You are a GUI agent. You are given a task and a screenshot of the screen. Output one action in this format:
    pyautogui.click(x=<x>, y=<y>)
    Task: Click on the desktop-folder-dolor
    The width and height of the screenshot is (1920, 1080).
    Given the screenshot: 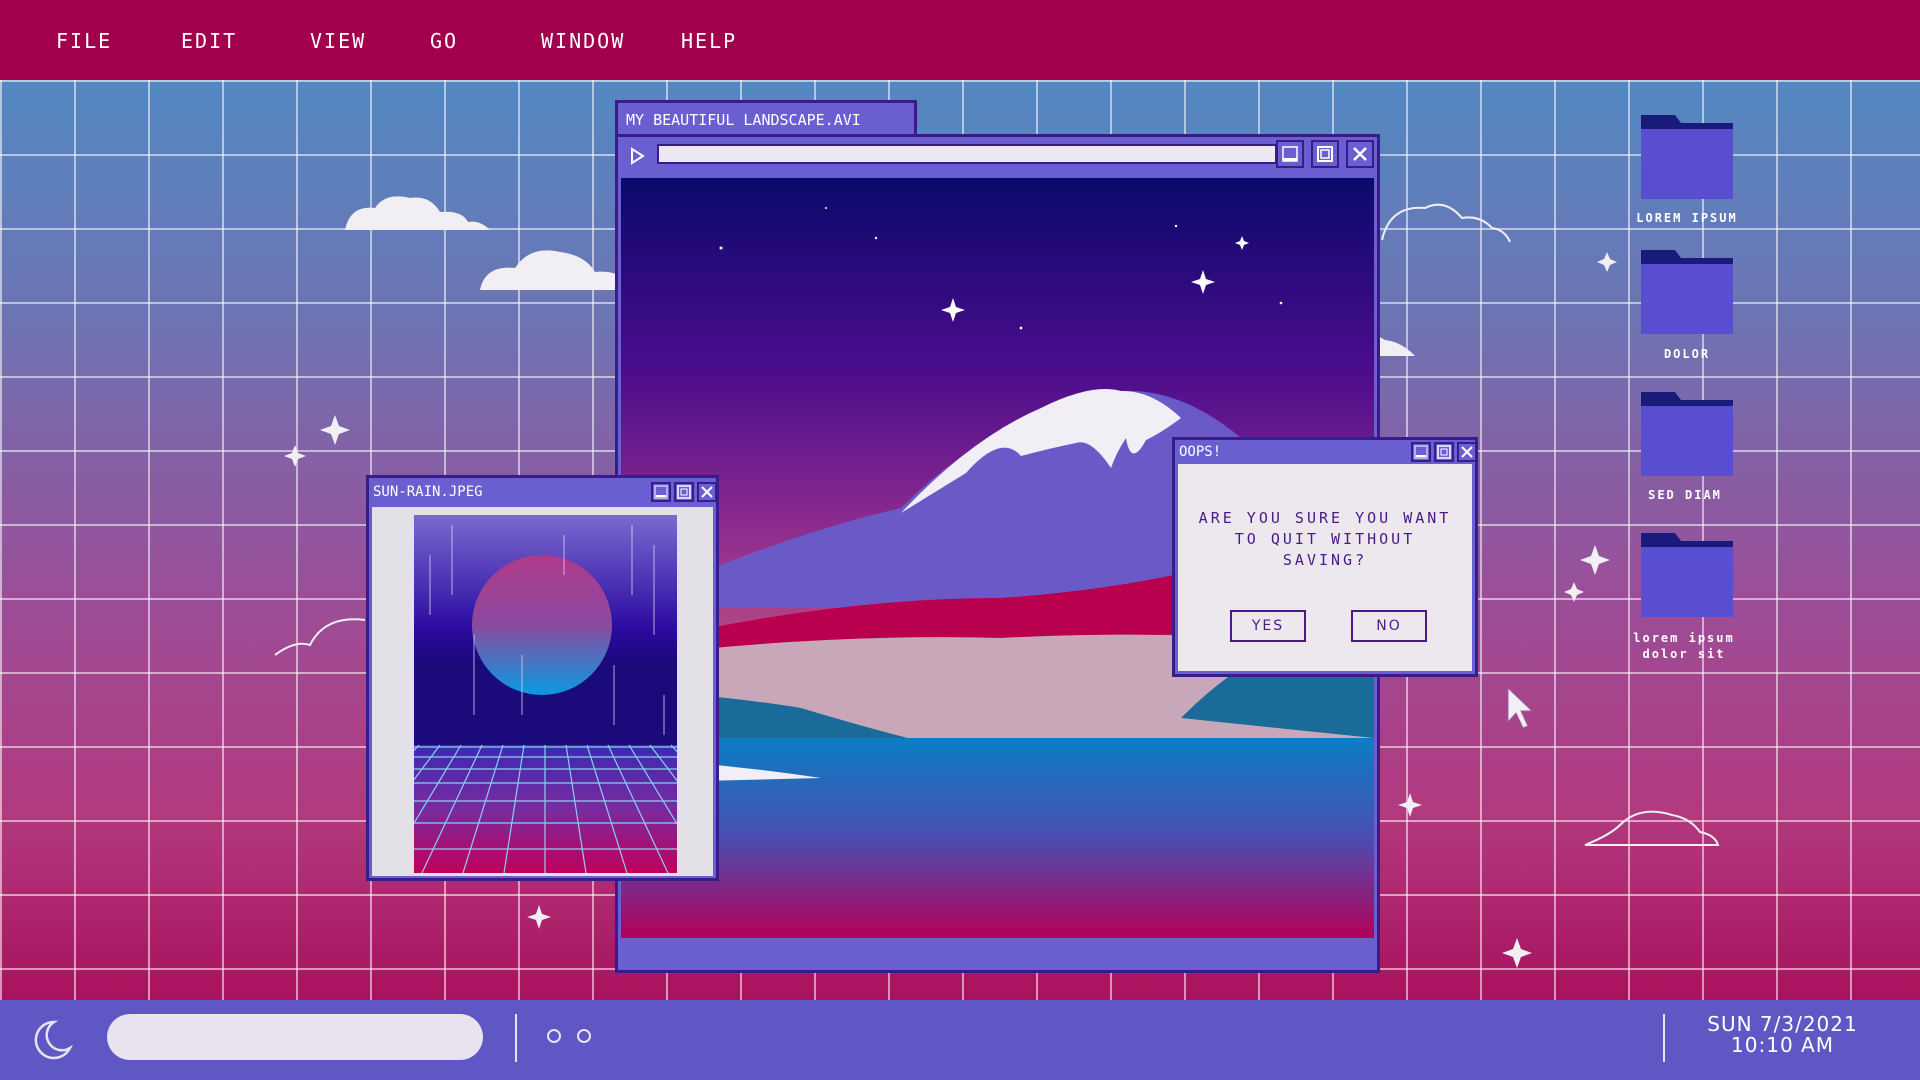 What is the action you would take?
    pyautogui.click(x=1687, y=292)
    